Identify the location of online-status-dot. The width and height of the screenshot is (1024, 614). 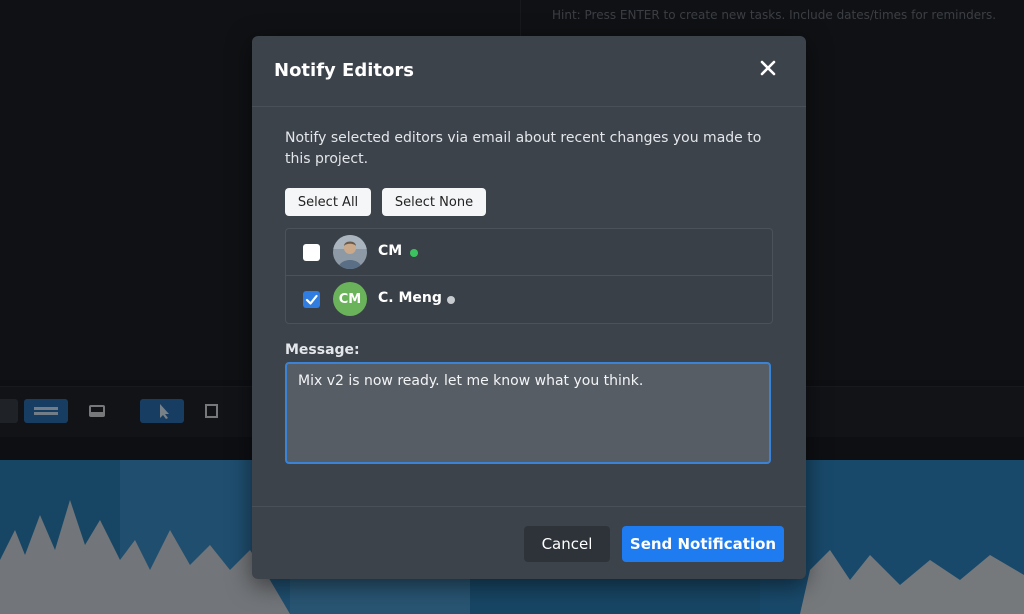
(414, 253).